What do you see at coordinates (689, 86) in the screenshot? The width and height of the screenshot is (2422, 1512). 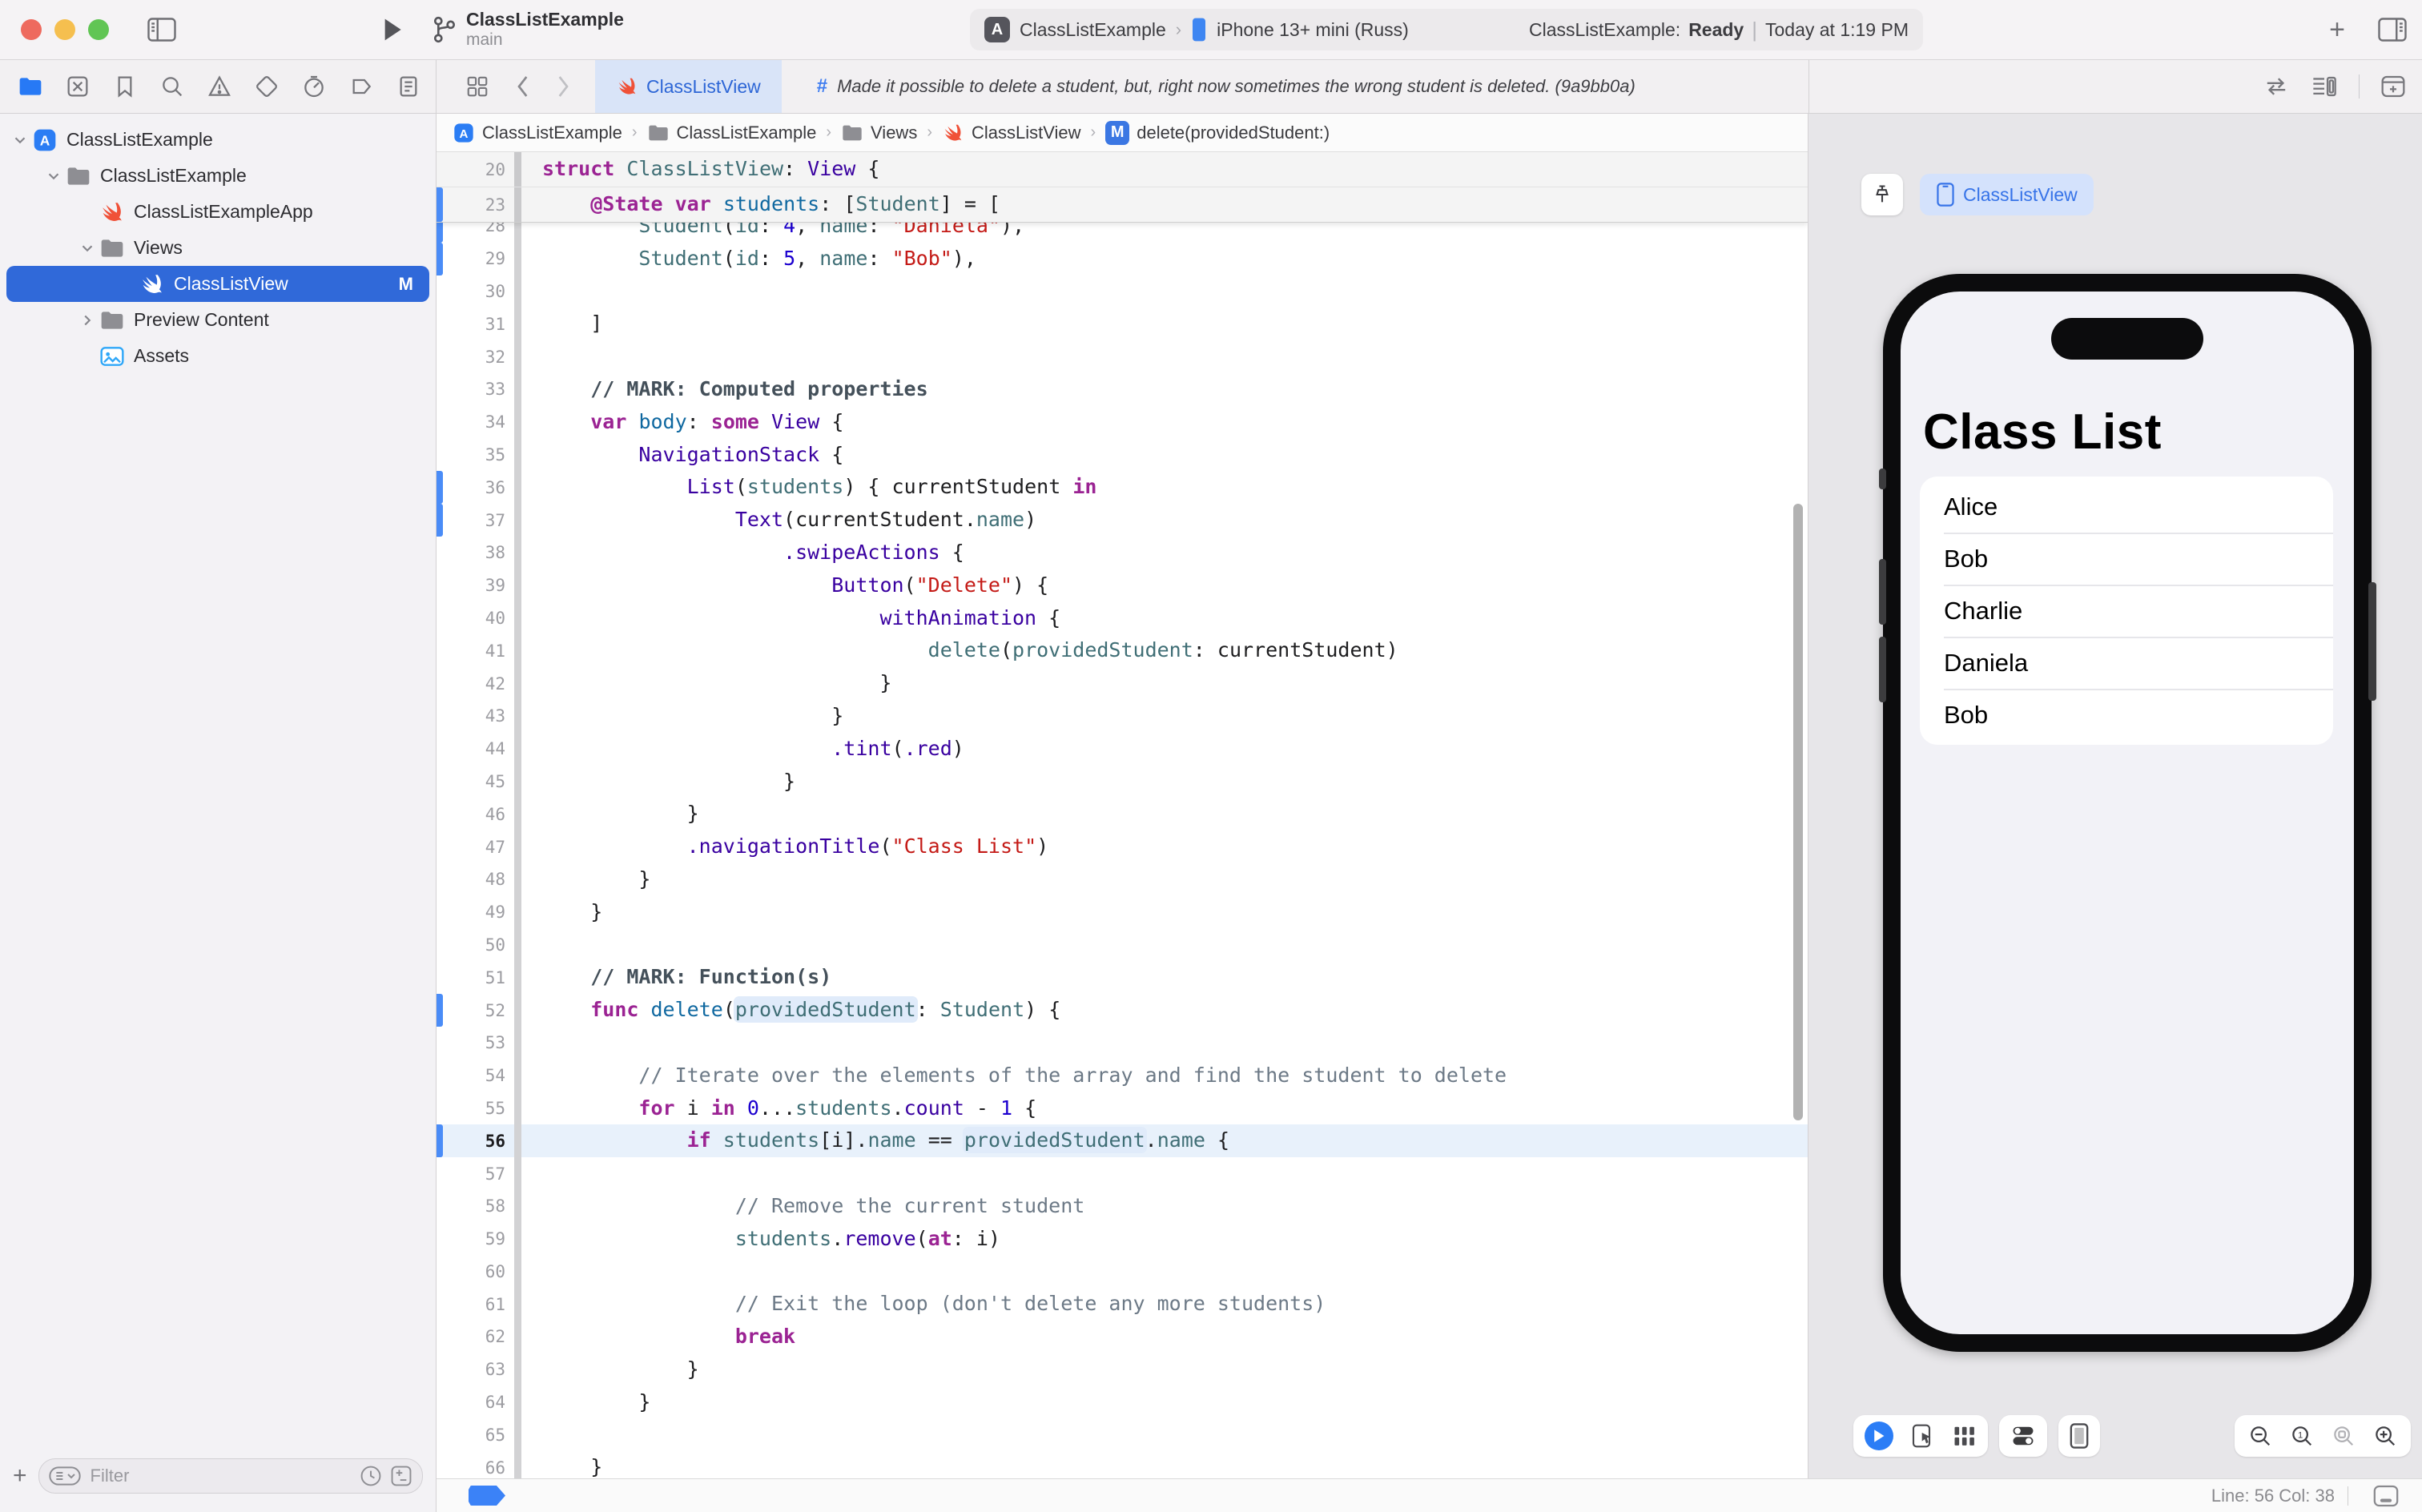 I see `tab-classlistview: ClassListView` at bounding box center [689, 86].